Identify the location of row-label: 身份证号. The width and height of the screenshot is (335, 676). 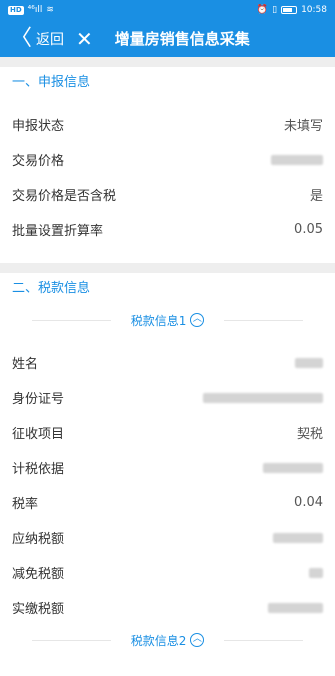
(38, 399).